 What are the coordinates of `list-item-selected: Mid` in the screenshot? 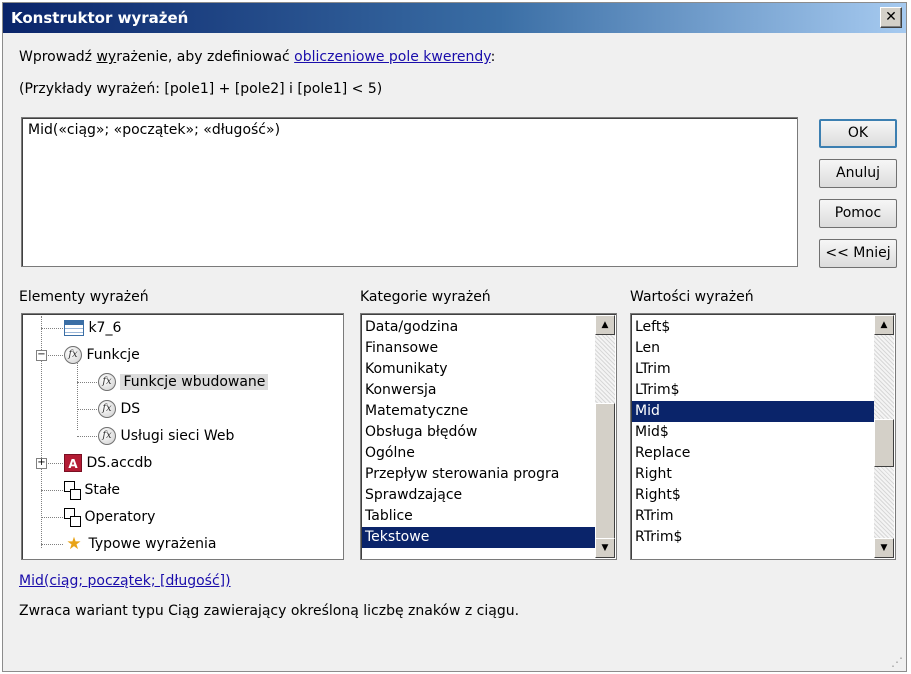 It's located at (753, 411).